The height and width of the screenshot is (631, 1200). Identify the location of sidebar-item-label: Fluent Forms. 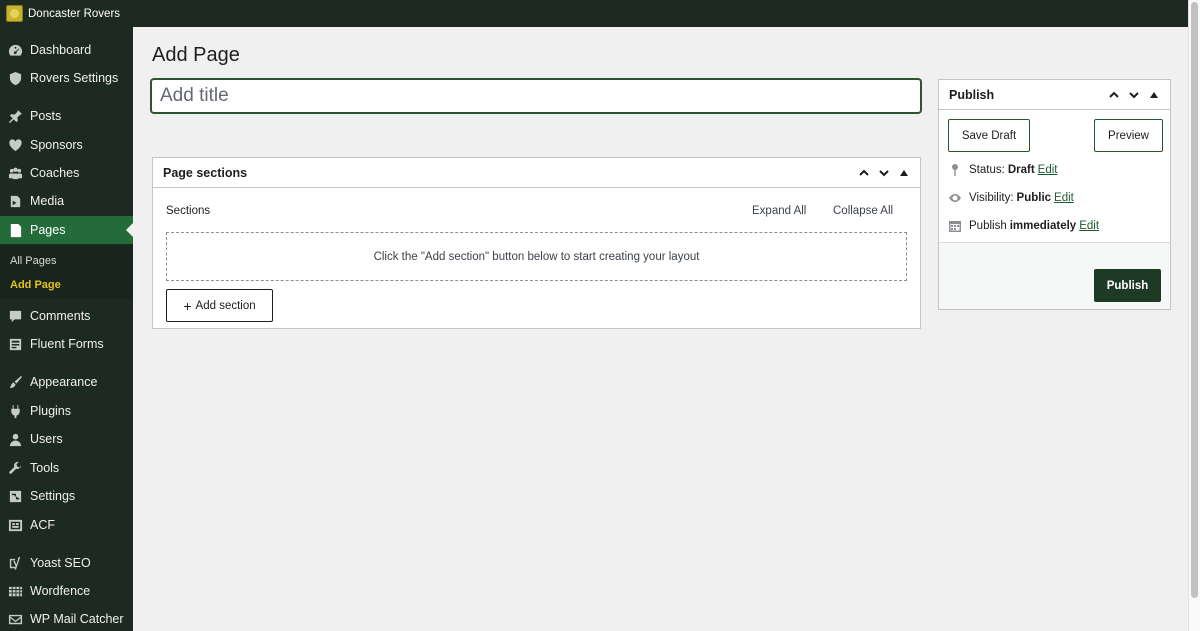
(67, 344).